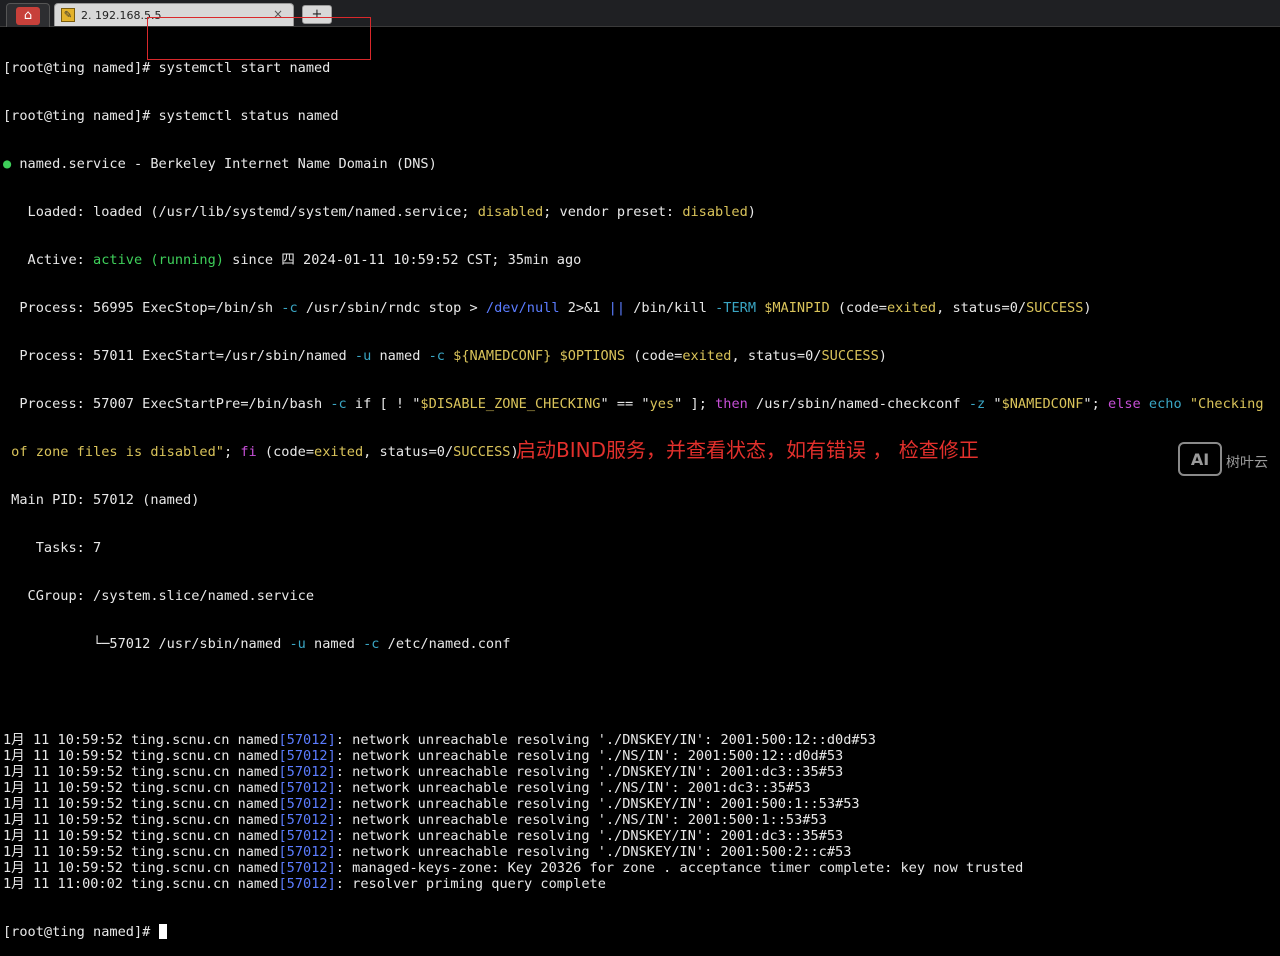  What do you see at coordinates (584, 308) in the screenshot?
I see `text: 2>&1` at bounding box center [584, 308].